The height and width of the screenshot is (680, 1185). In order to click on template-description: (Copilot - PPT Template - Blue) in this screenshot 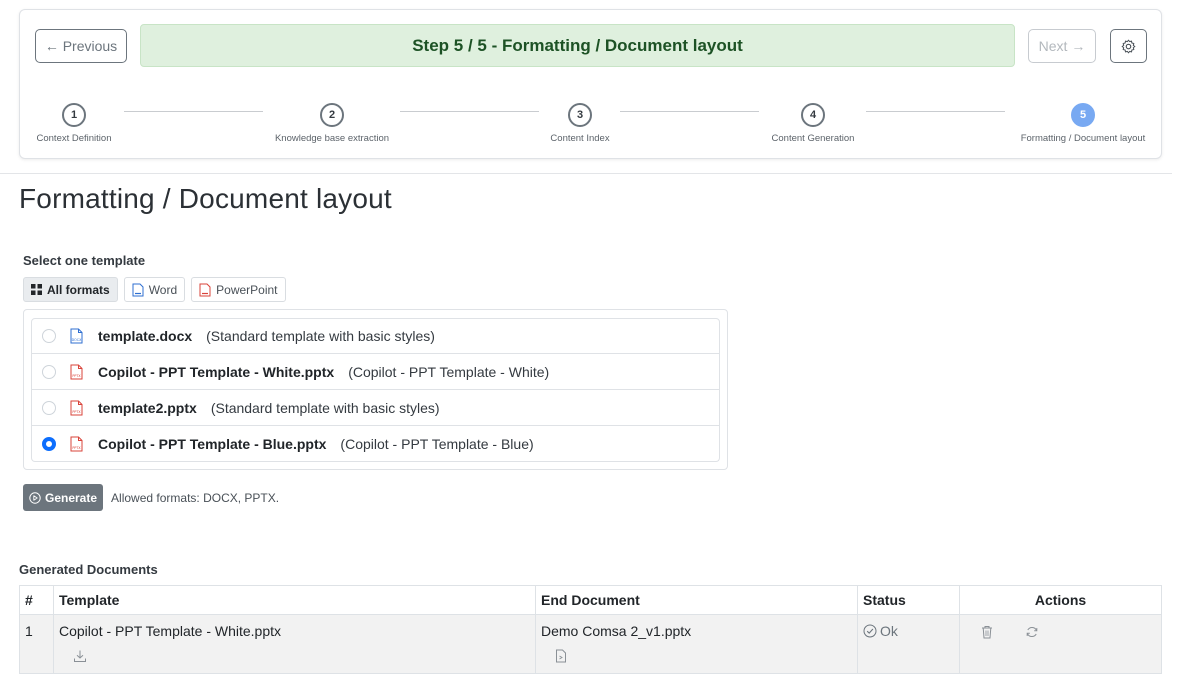, I will do `click(437, 443)`.